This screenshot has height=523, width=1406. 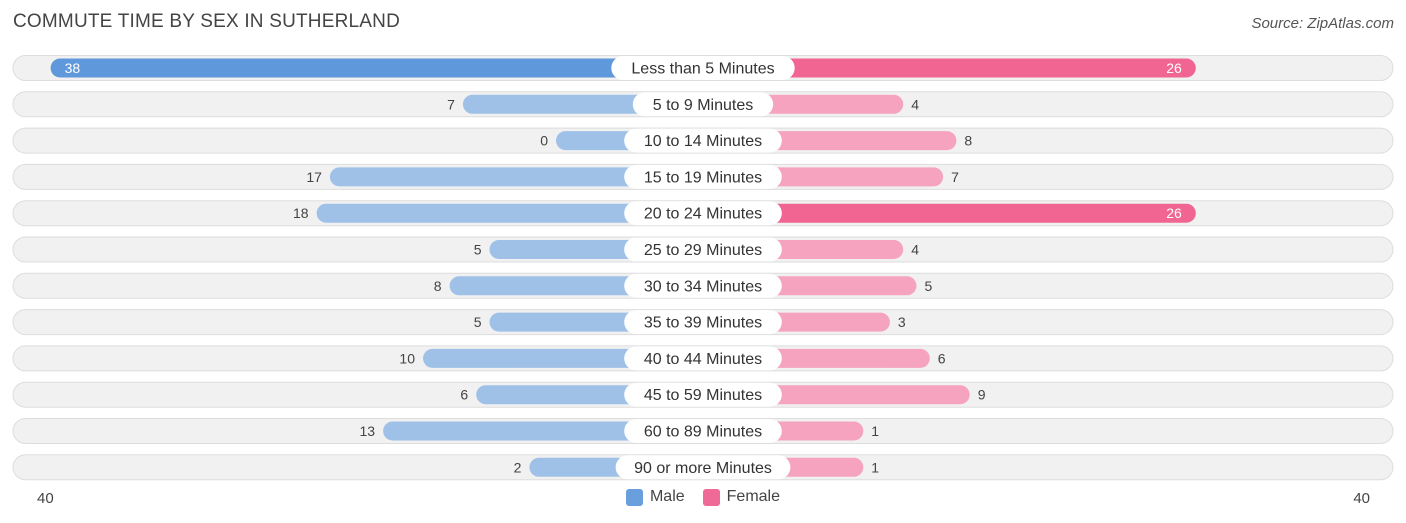 What do you see at coordinates (438, 286) in the screenshot?
I see `value-label-male: 8` at bounding box center [438, 286].